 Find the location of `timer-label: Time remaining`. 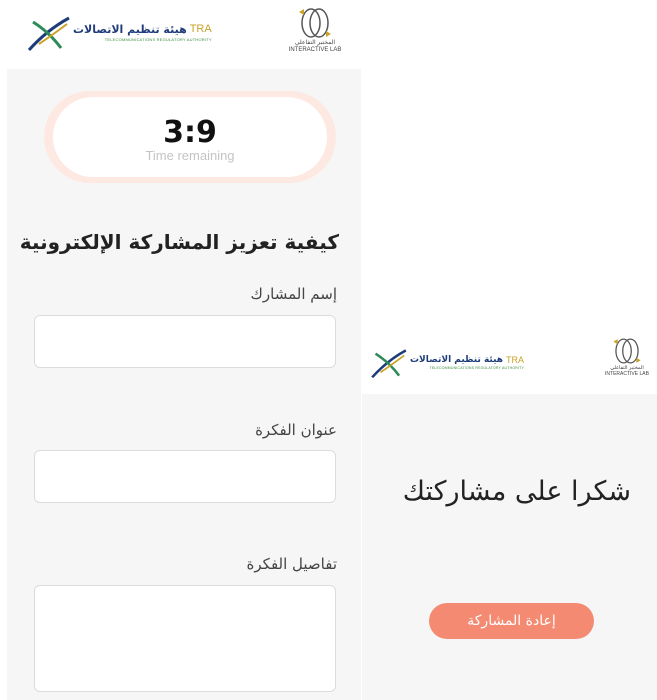

timer-label: Time remaining is located at coordinates (190, 155).